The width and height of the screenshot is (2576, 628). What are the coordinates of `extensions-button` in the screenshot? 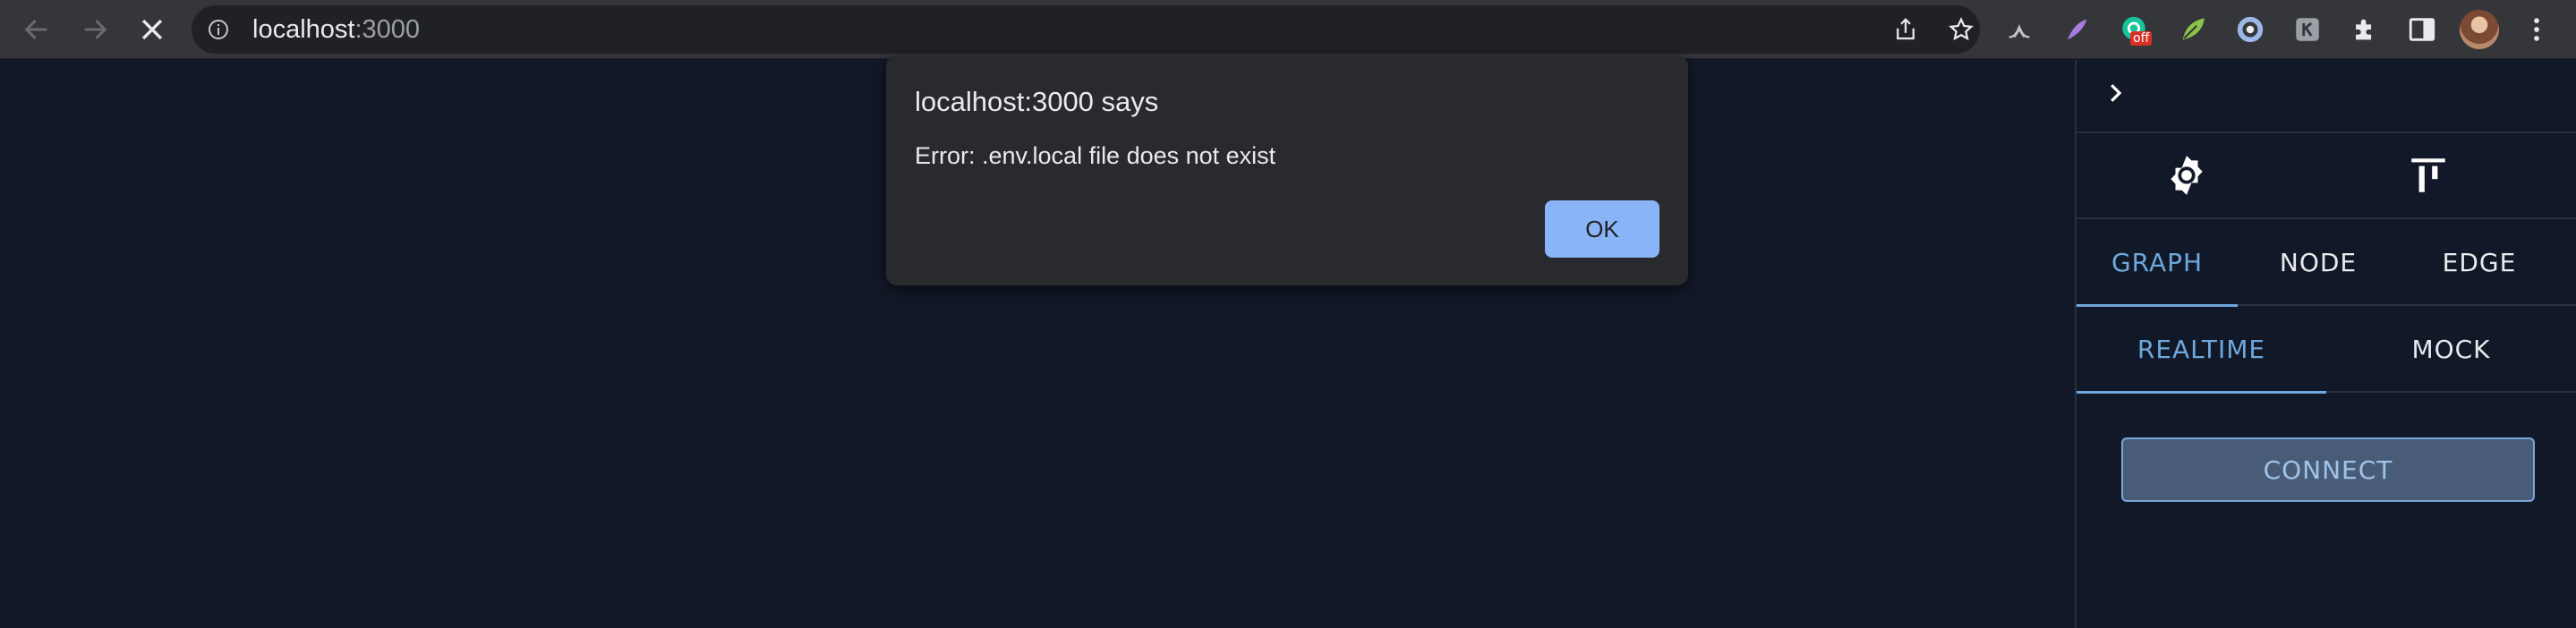 It's located at (2364, 30).